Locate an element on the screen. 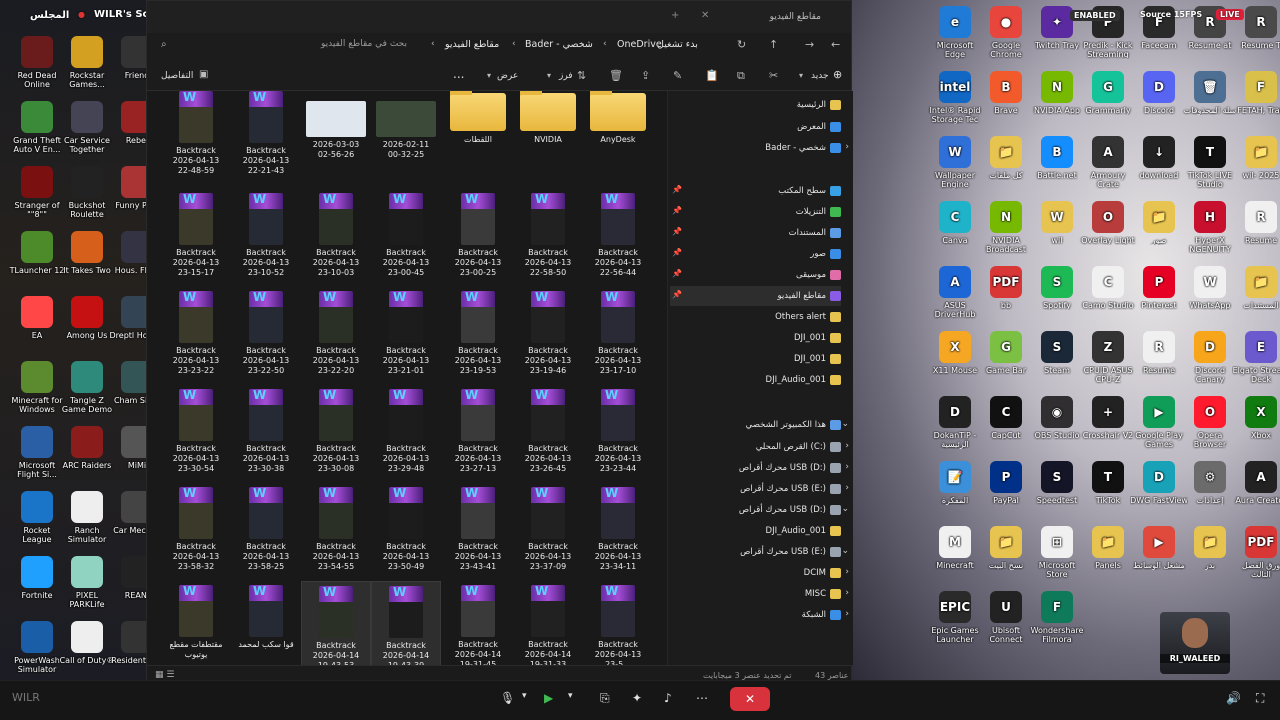 The height and width of the screenshot is (720, 1280). desktop-shortcut: Hous. Flipp is located at coordinates (129, 253).